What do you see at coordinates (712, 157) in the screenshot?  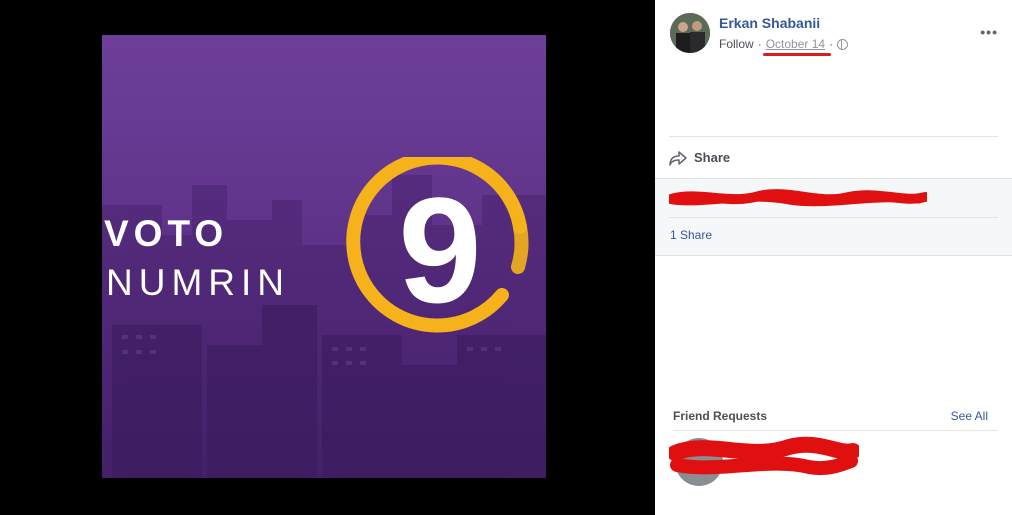 I see `share-label: Share` at bounding box center [712, 157].